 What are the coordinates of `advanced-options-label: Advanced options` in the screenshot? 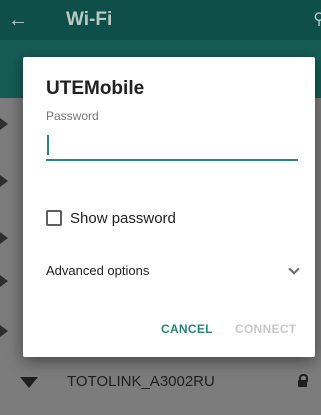 It's located at (97, 270).